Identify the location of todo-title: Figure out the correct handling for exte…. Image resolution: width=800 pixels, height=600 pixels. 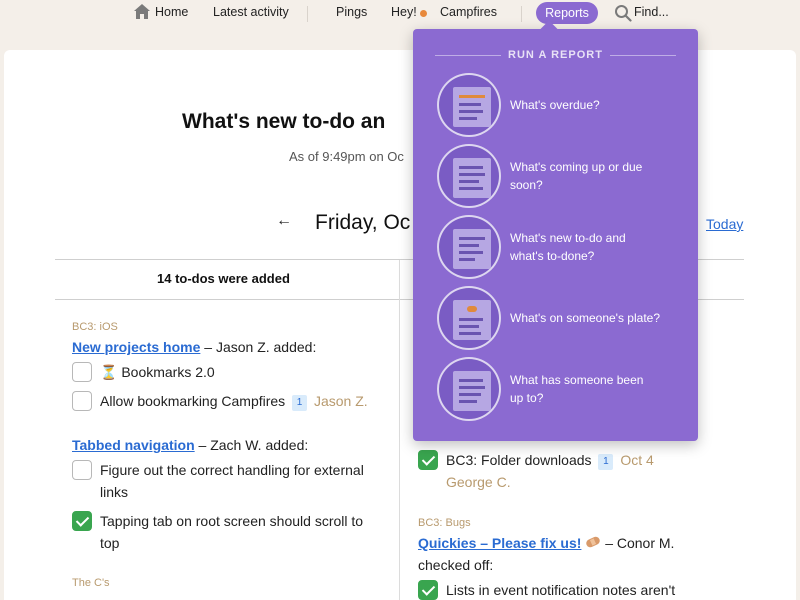
(232, 470).